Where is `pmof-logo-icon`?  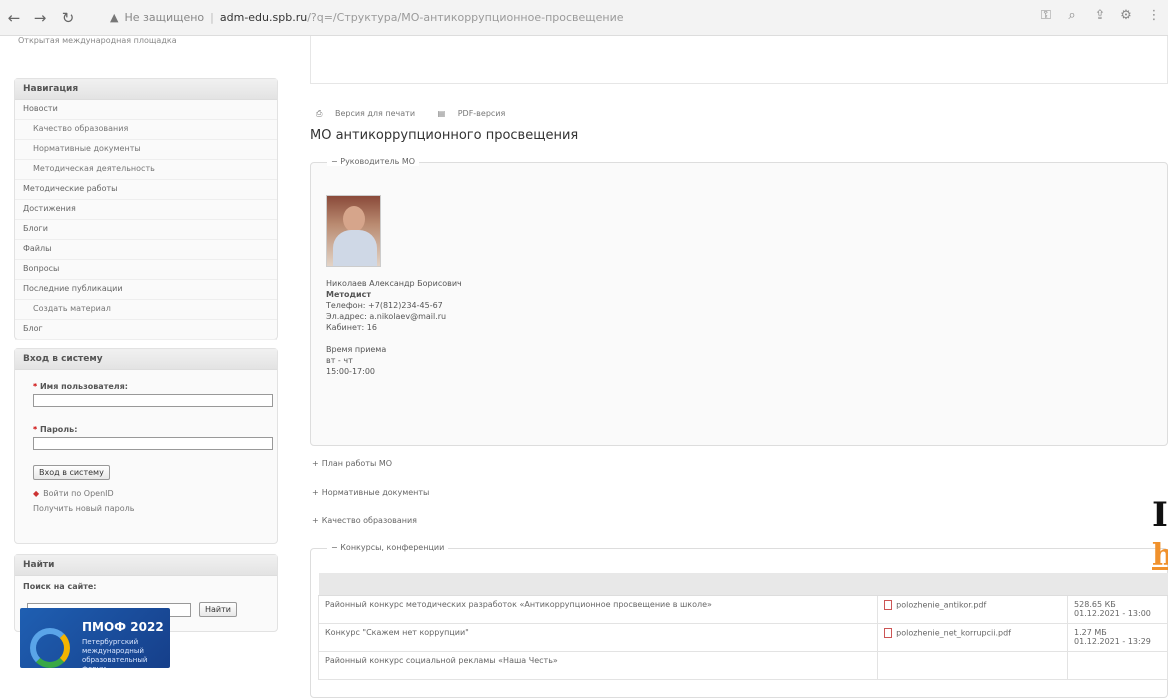
pmof-logo-icon is located at coordinates (50, 648).